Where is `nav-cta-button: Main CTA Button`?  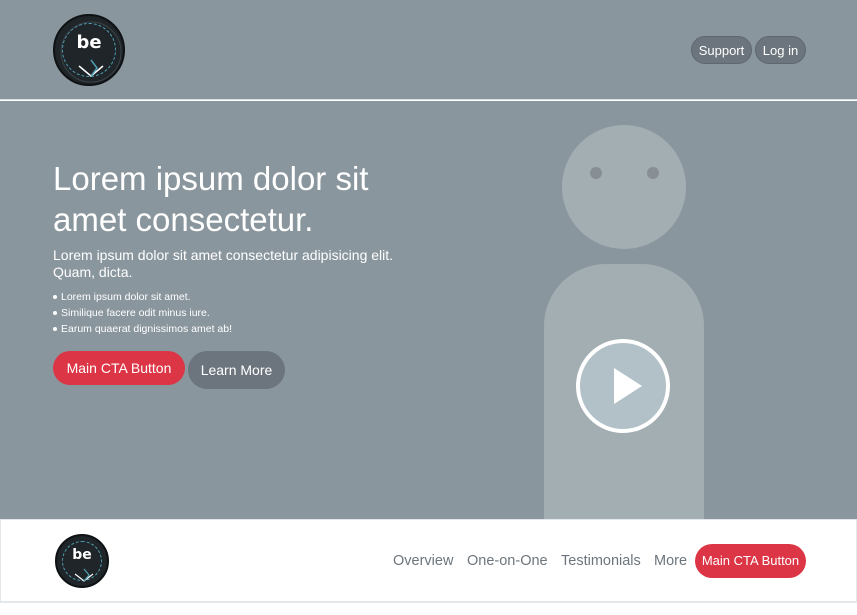
nav-cta-button: Main CTA Button is located at coordinates (750, 561).